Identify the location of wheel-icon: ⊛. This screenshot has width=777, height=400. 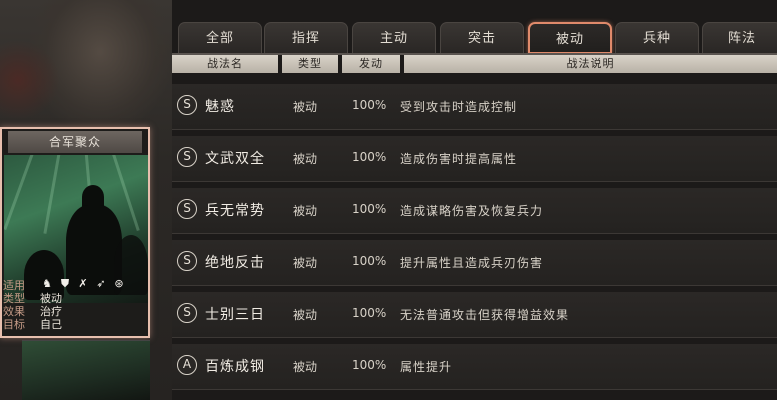
(119, 283).